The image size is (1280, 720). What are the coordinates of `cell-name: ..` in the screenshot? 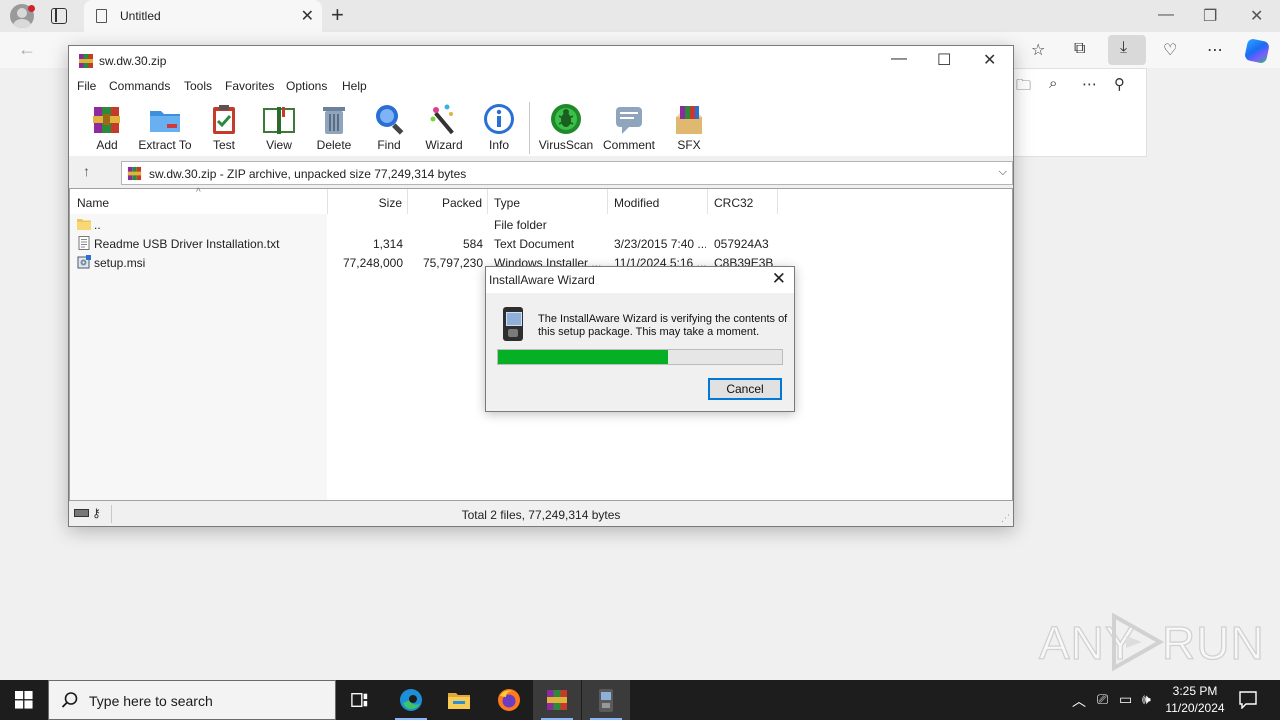 It's located at (97, 225).